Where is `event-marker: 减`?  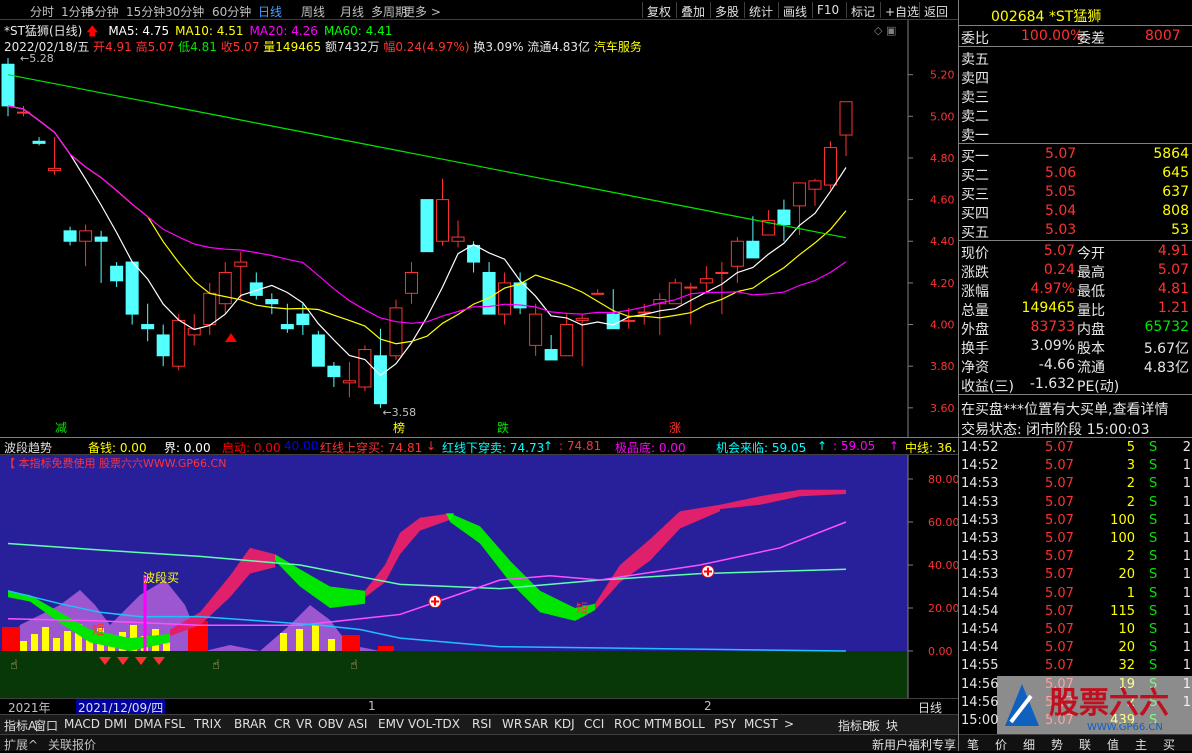 event-marker: 减 is located at coordinates (61, 428).